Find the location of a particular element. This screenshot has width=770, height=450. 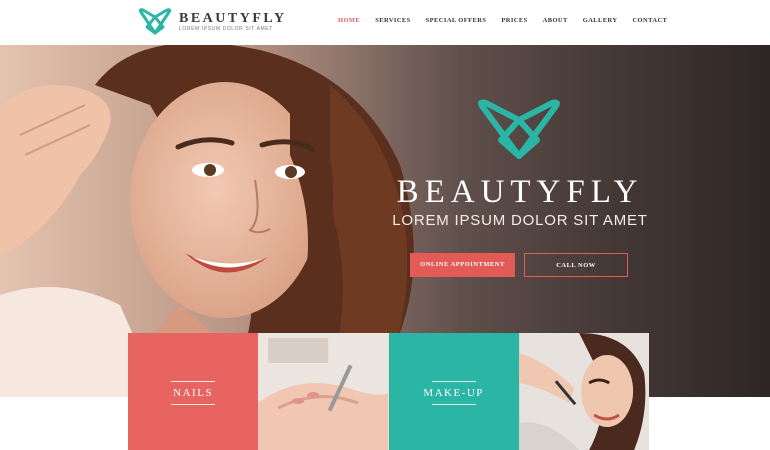

nav-item-gallery: GALLERY is located at coordinates (600, 20).